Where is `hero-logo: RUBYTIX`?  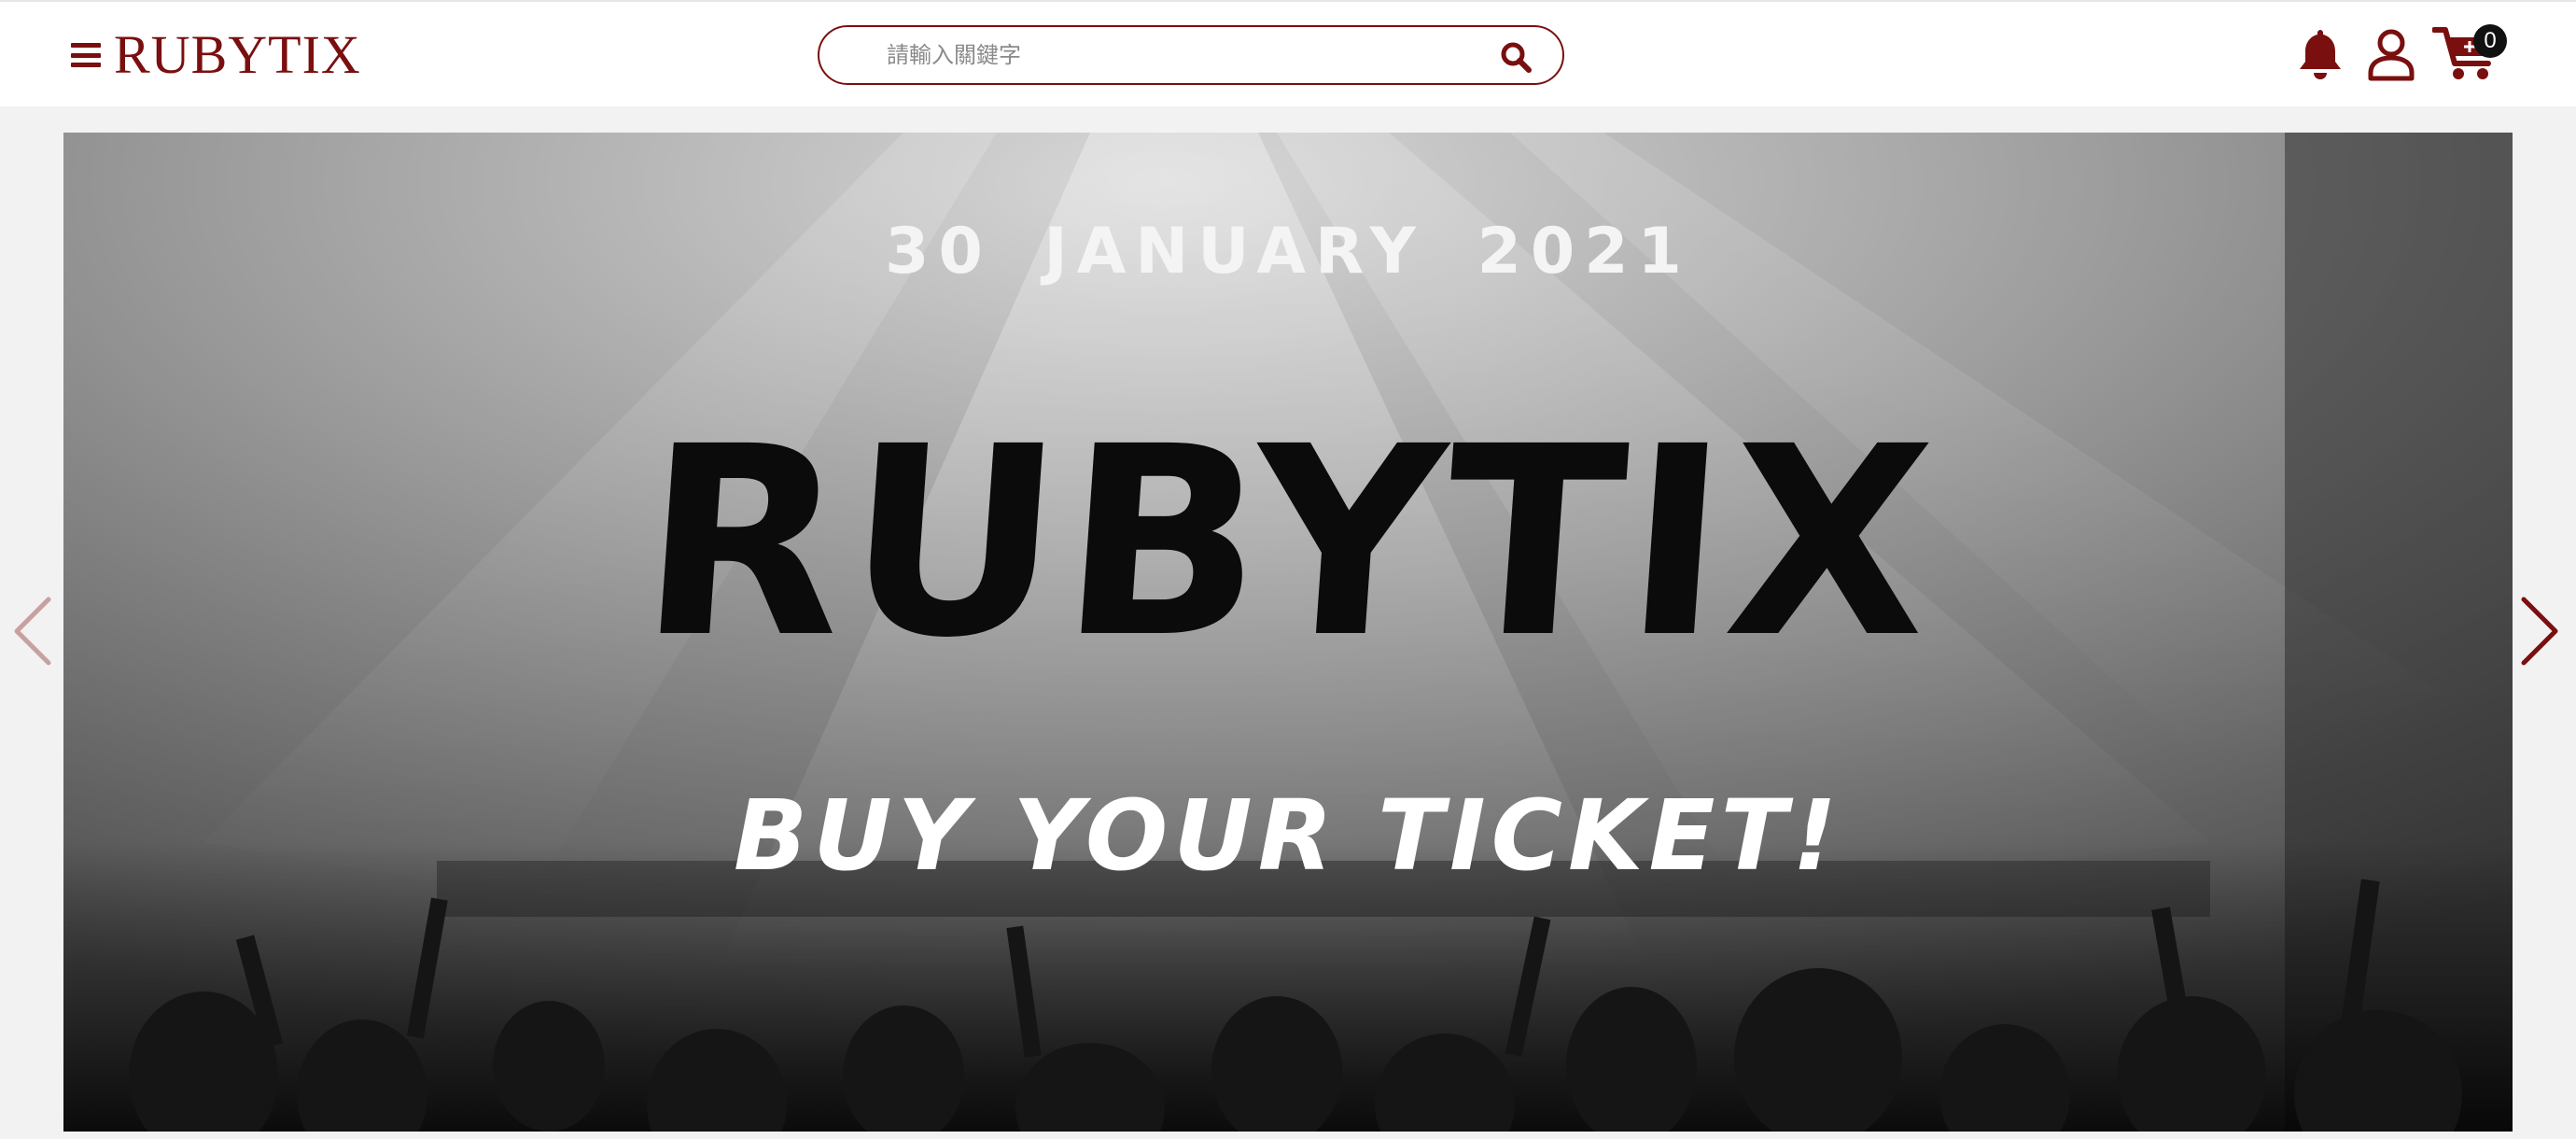 hero-logo: RUBYTIX is located at coordinates (1288, 543).